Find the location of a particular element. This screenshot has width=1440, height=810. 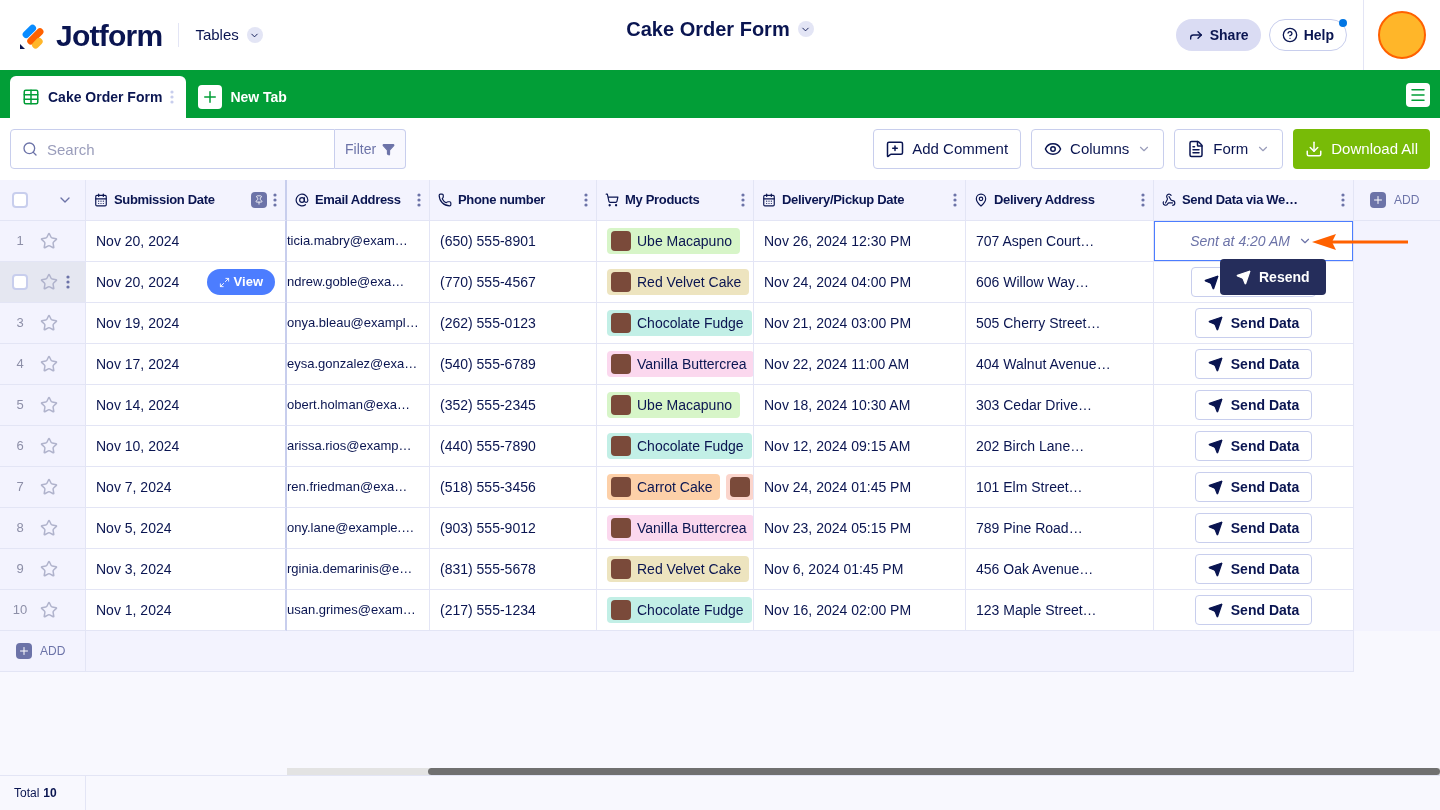

row-checkbox is located at coordinates (20, 282).